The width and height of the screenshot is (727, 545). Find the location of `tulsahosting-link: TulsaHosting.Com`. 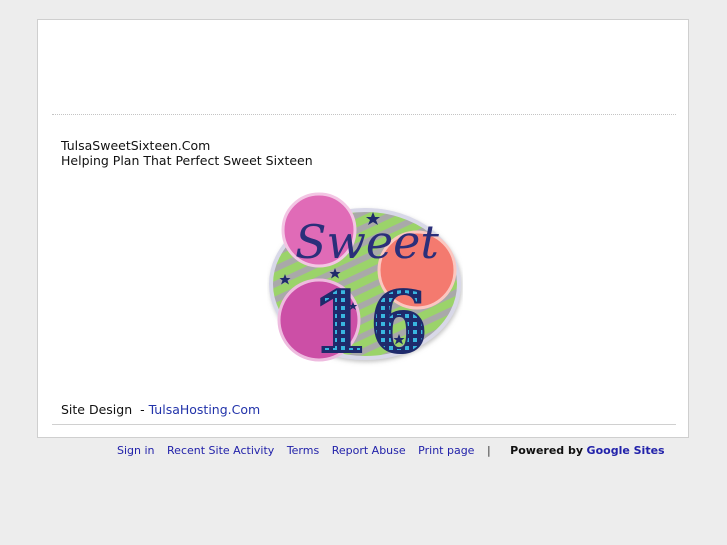

tulsahosting-link: TulsaHosting.Com is located at coordinates (205, 409).